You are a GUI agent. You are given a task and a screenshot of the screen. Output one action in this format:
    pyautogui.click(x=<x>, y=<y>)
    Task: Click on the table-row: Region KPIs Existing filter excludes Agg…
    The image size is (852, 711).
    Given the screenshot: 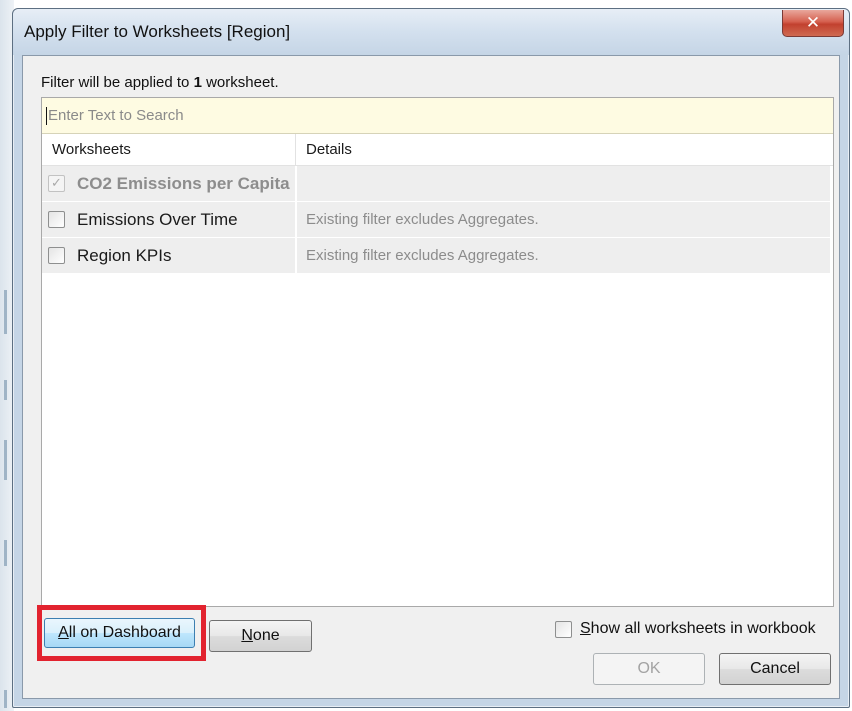 What is the action you would take?
    pyautogui.click(x=437, y=256)
    